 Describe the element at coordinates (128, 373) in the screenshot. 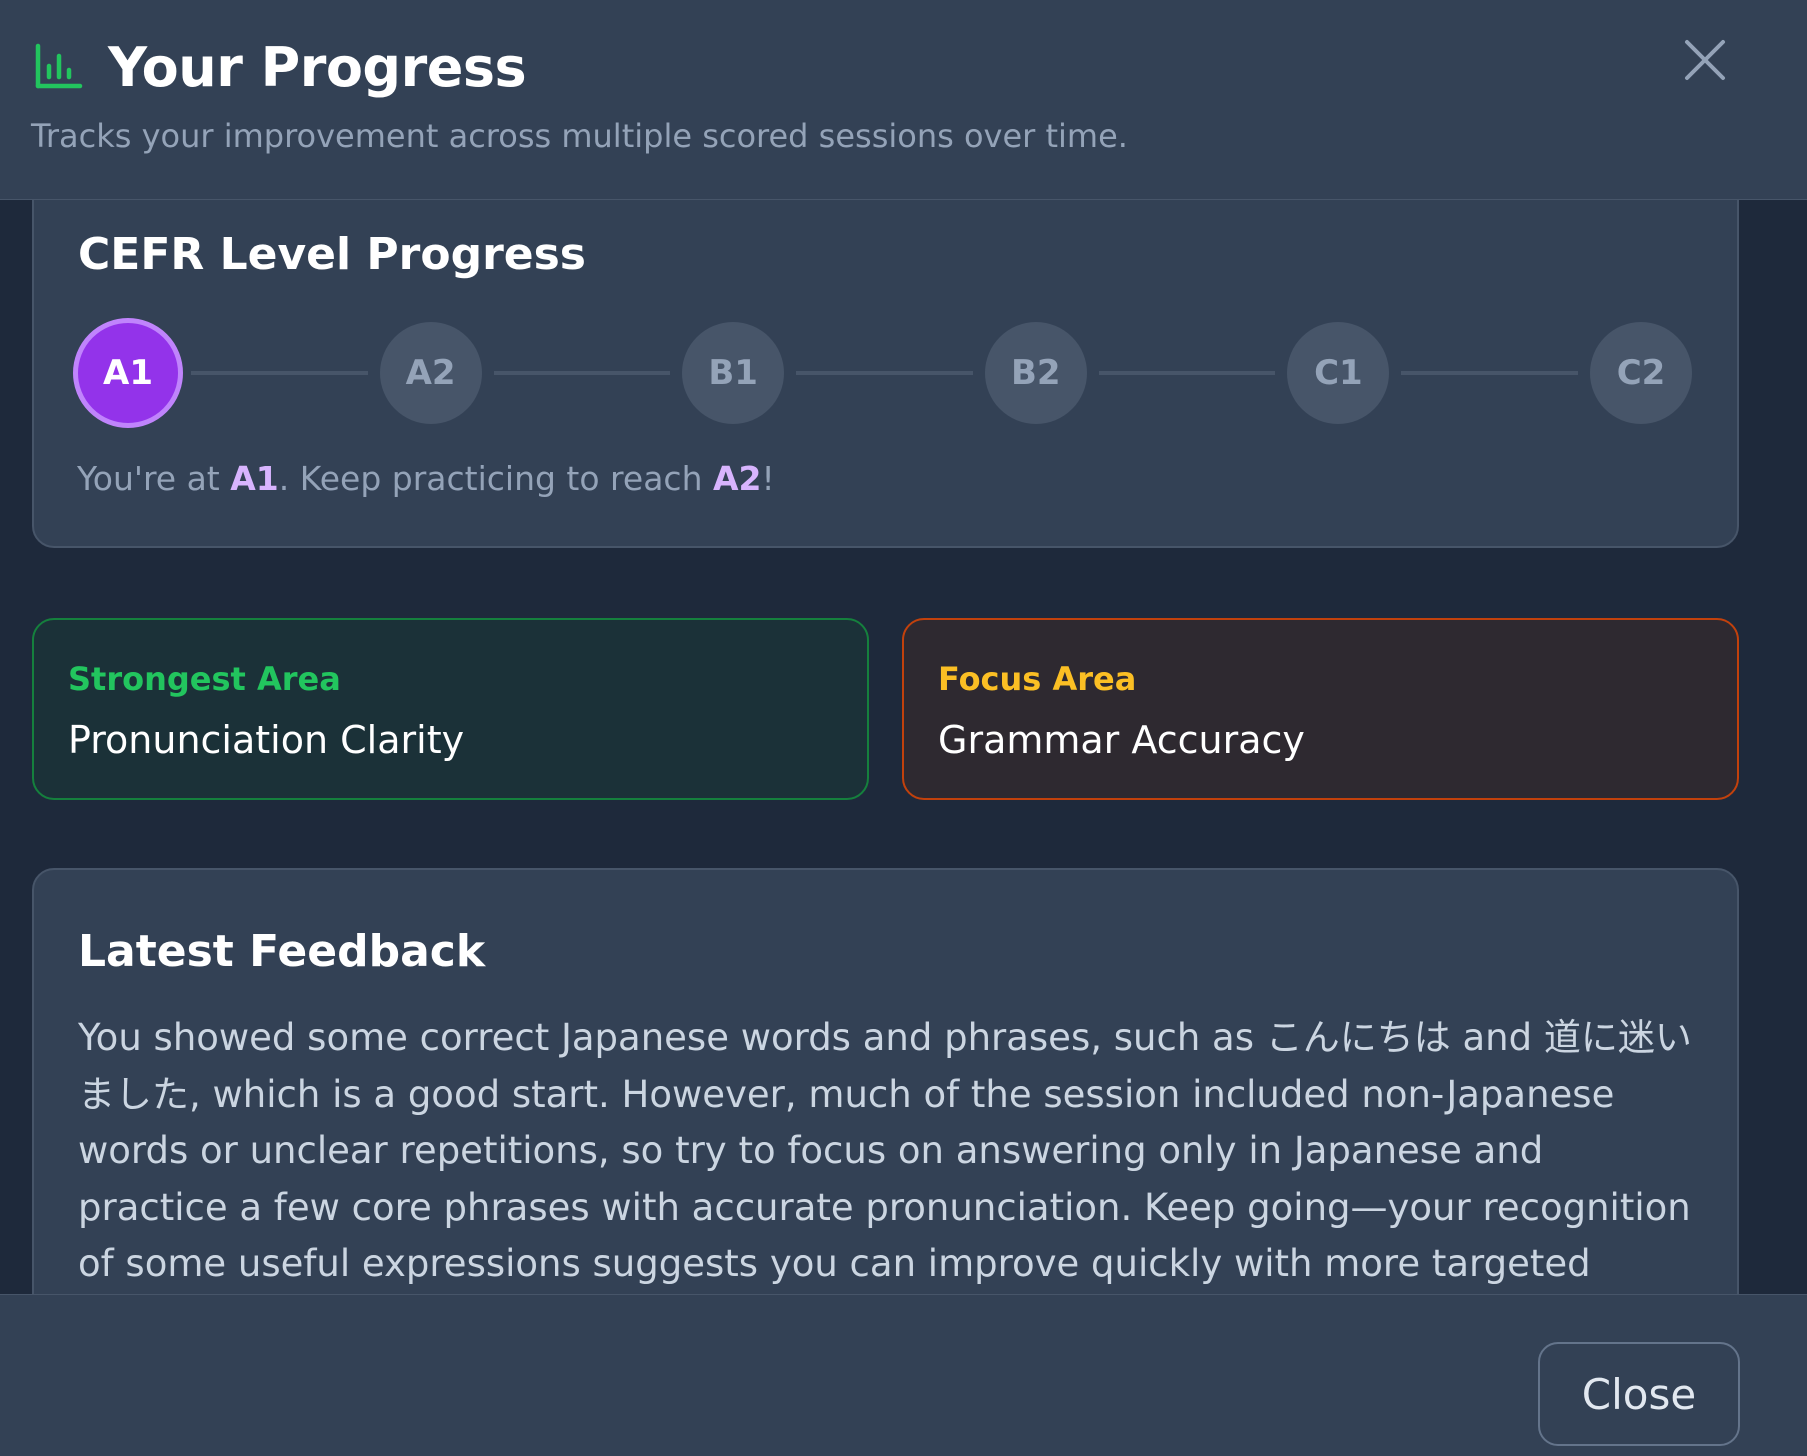

I see `level-circle-a1: A1` at that location.